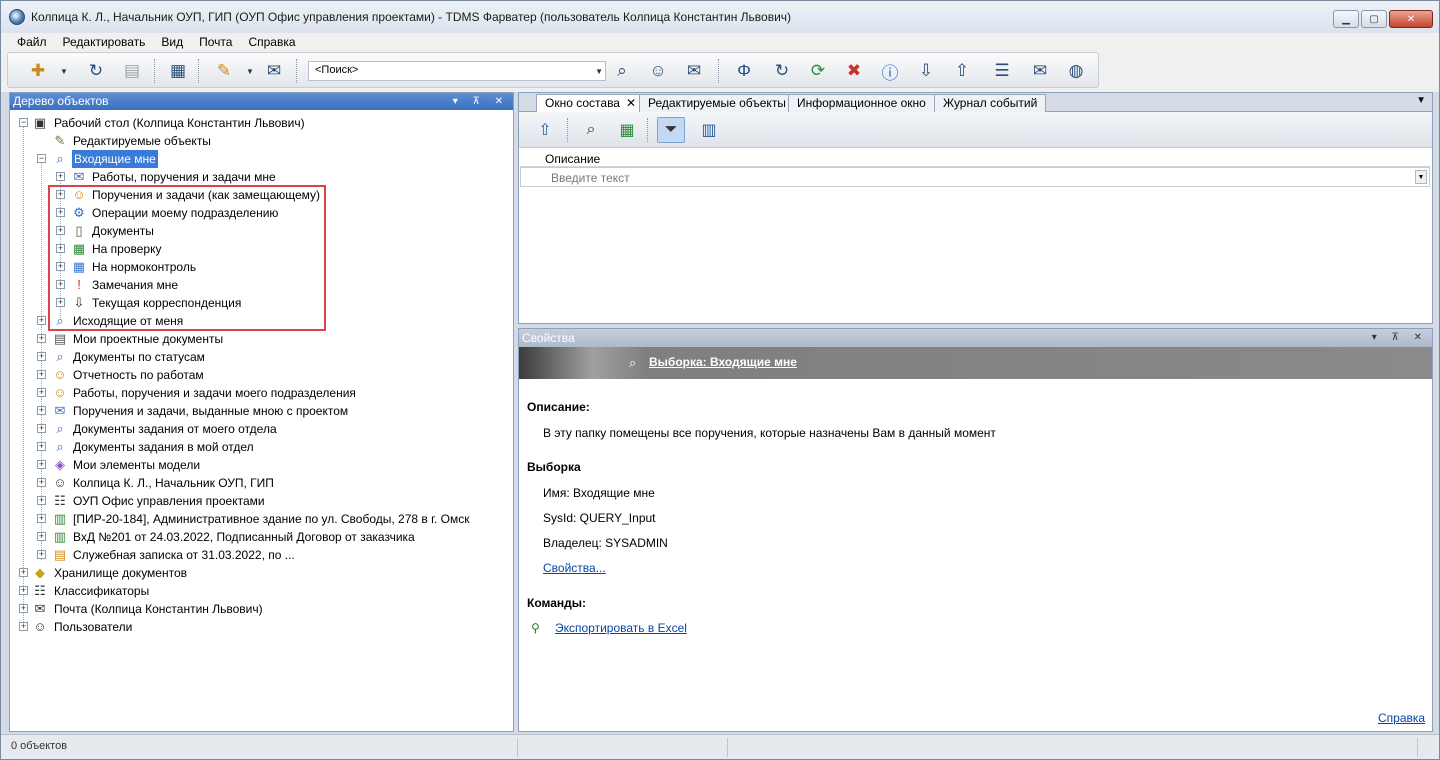 This screenshot has height=760, width=1440. What do you see at coordinates (172, 42) in the screenshot?
I see `menu-view: Вид` at bounding box center [172, 42].